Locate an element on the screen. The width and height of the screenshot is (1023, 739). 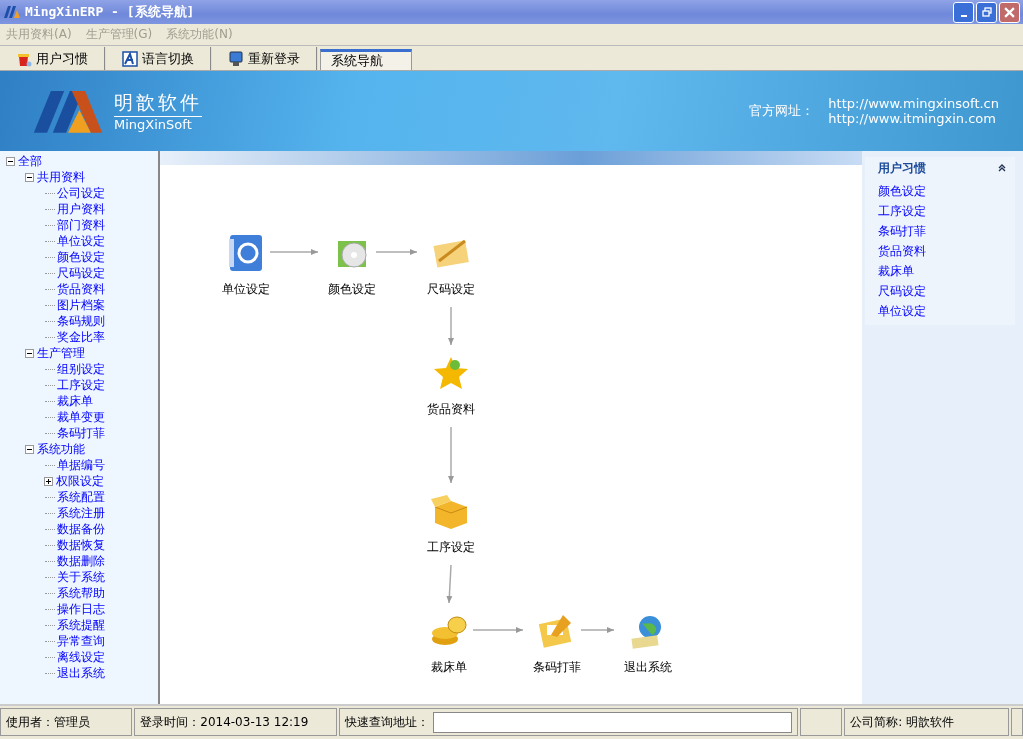
company-status: 公司简称: 明歆软件 is located at coordinates (926, 722).